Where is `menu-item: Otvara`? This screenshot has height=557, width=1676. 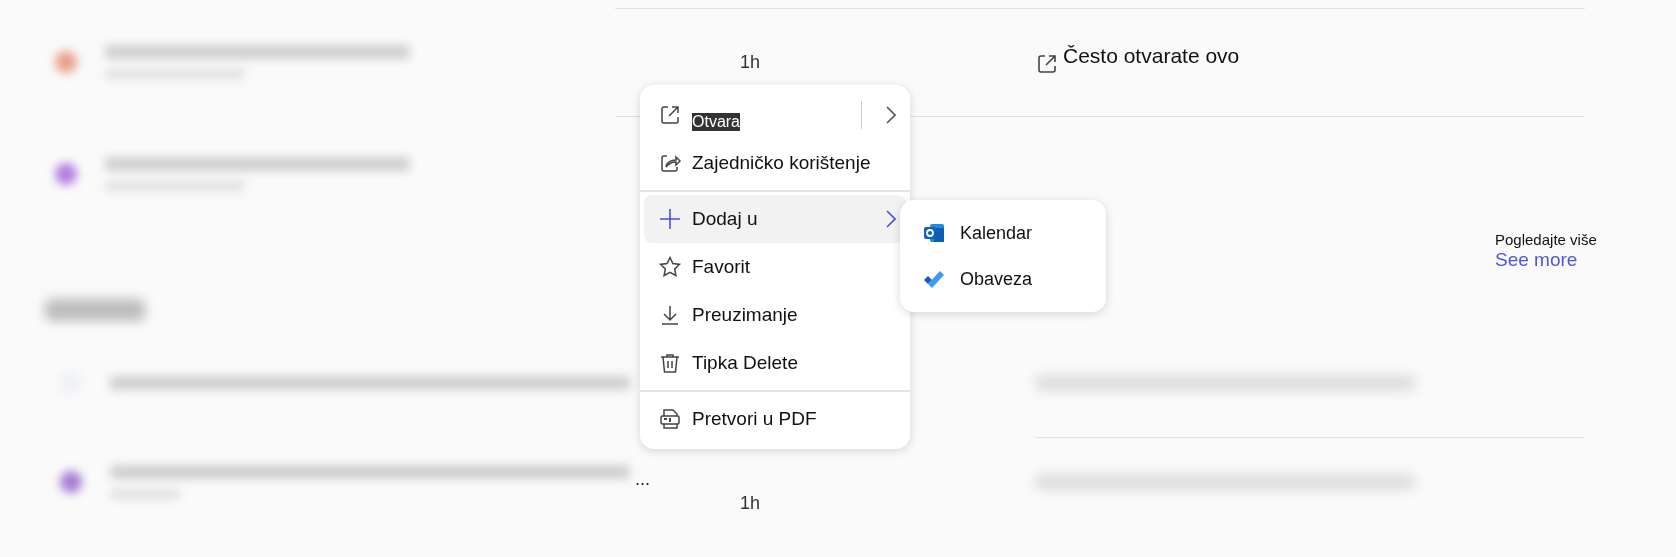 menu-item: Otvara is located at coordinates (775, 115).